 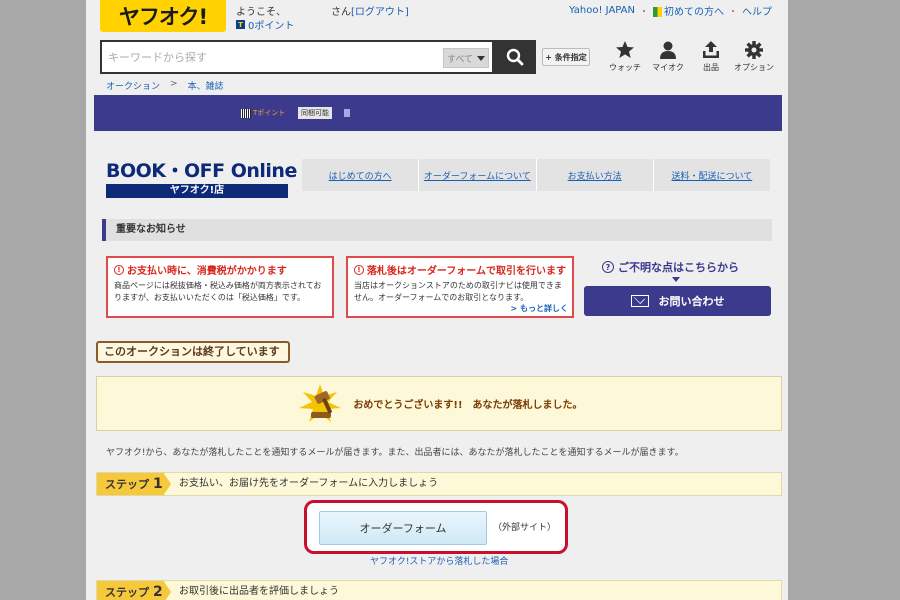 I want to click on points-text: 0ポイント, so click(x=271, y=26).